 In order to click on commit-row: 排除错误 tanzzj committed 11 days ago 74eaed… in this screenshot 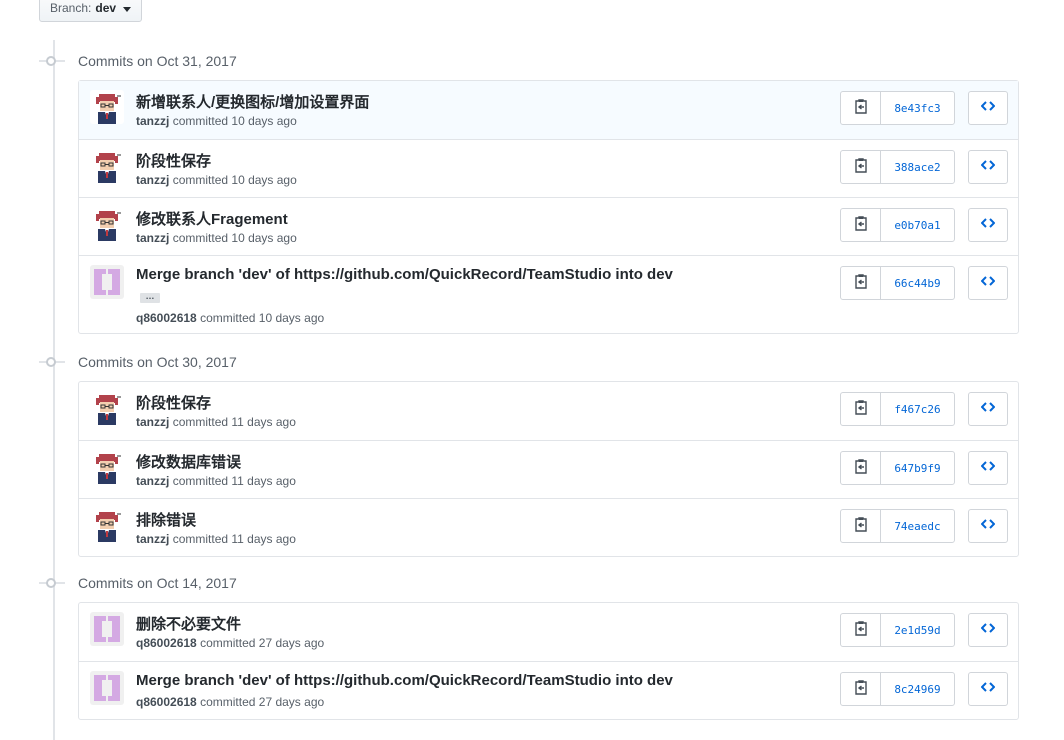, I will do `click(548, 527)`.